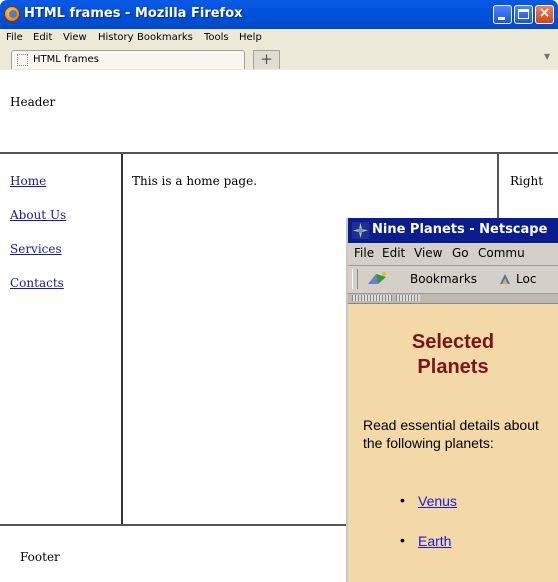 The width and height of the screenshot is (558, 582). I want to click on netscape-menu-view: View, so click(428, 253).